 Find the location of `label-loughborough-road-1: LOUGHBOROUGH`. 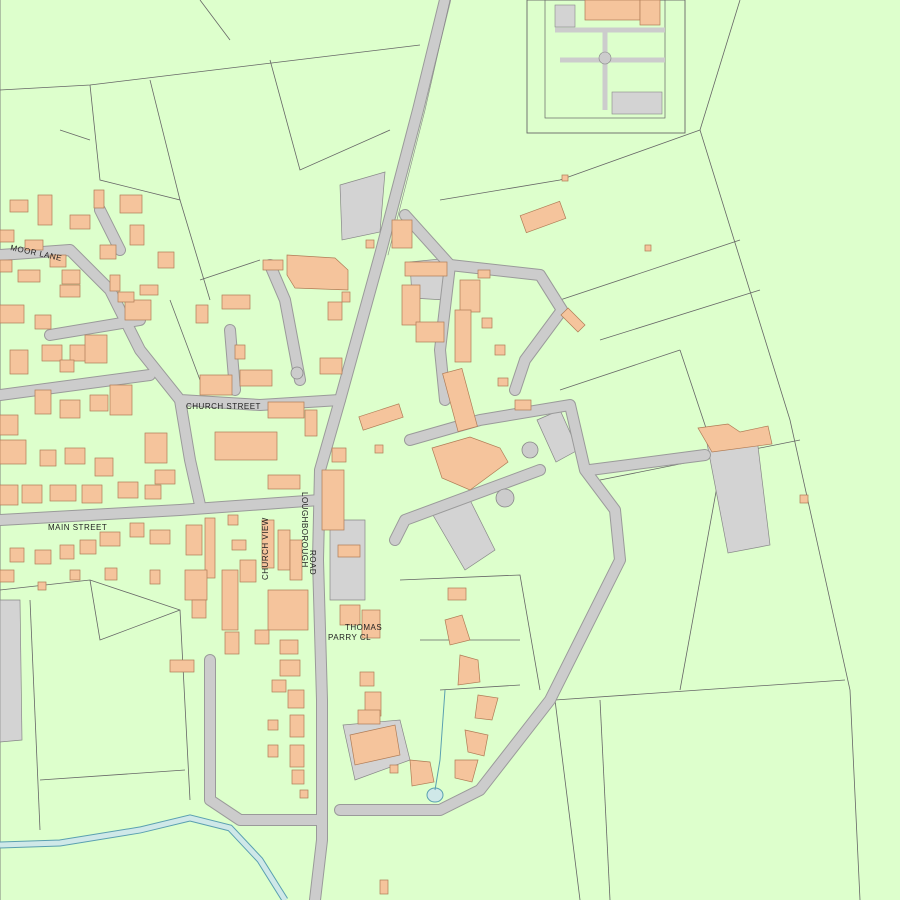

label-loughborough-road-1: LOUGHBOROUGH is located at coordinates (304, 530).